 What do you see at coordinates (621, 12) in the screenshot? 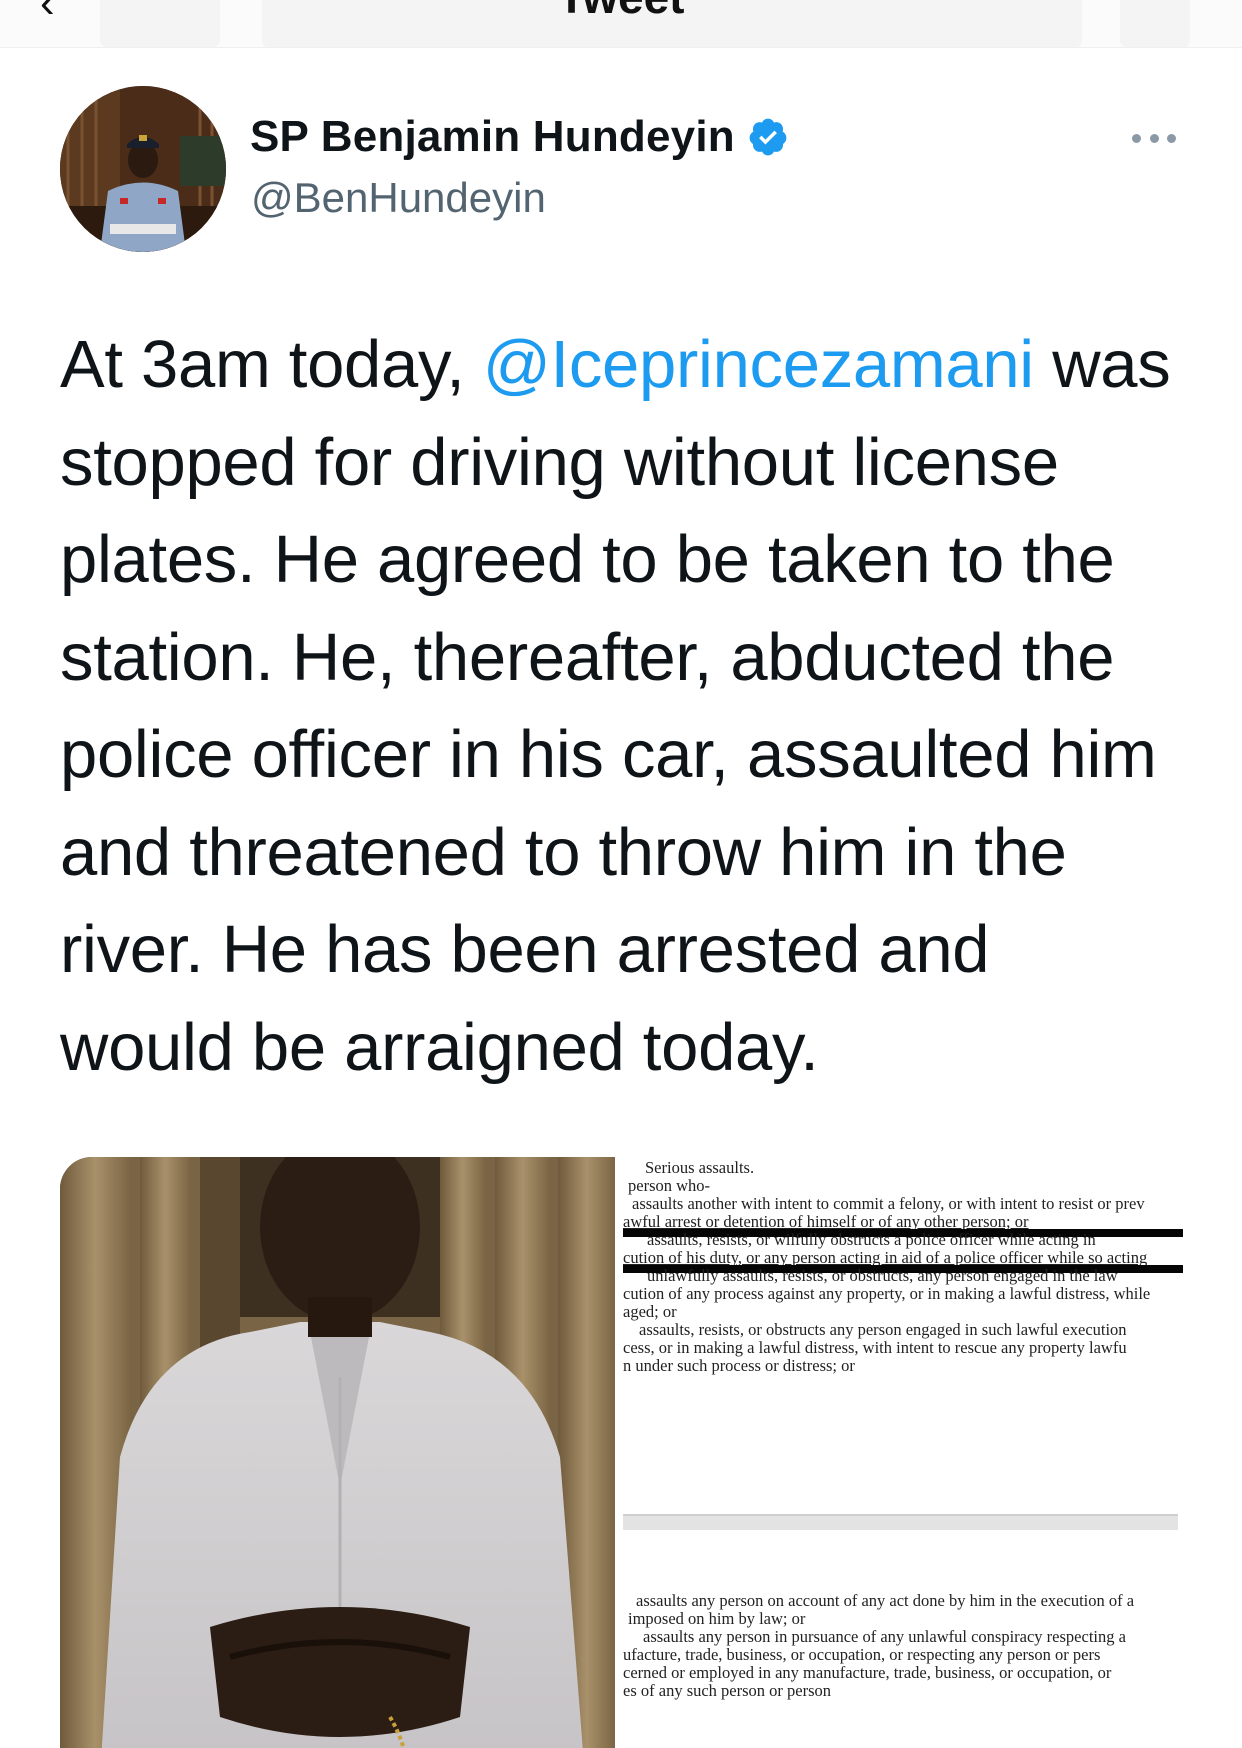
I see `nav-title: Tweet` at bounding box center [621, 12].